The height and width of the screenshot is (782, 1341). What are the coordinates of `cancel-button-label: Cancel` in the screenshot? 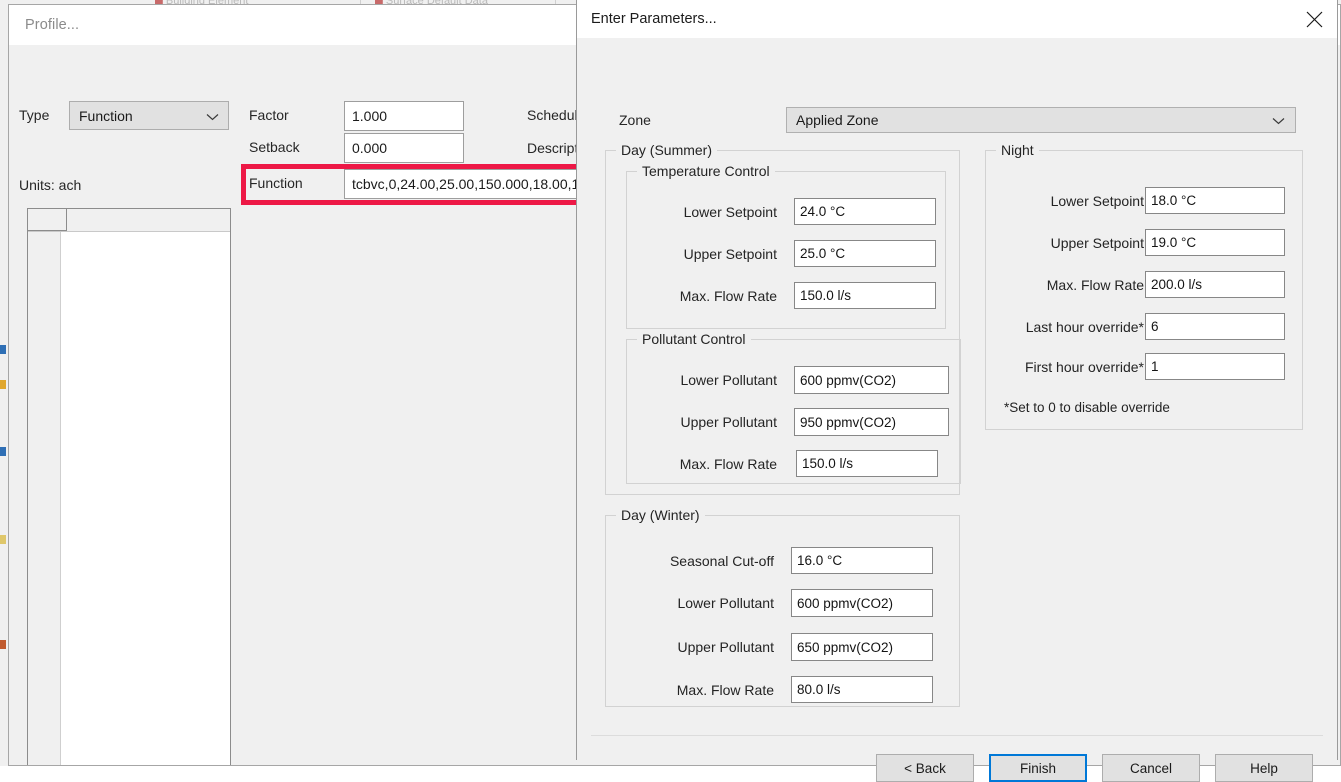 It's located at (1151, 768).